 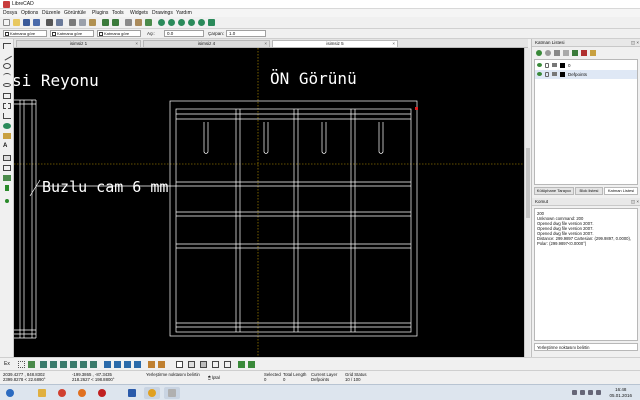 I want to click on paste-icon, so click(x=92, y=22).